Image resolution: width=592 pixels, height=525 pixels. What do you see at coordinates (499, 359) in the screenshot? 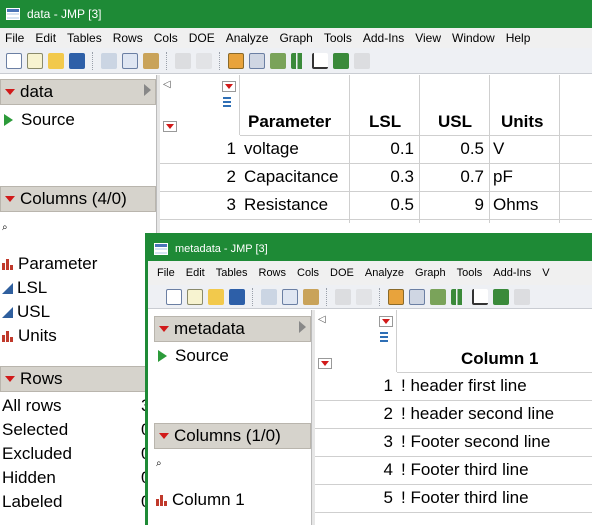
I see `column-header-column-1: Column 1` at bounding box center [499, 359].